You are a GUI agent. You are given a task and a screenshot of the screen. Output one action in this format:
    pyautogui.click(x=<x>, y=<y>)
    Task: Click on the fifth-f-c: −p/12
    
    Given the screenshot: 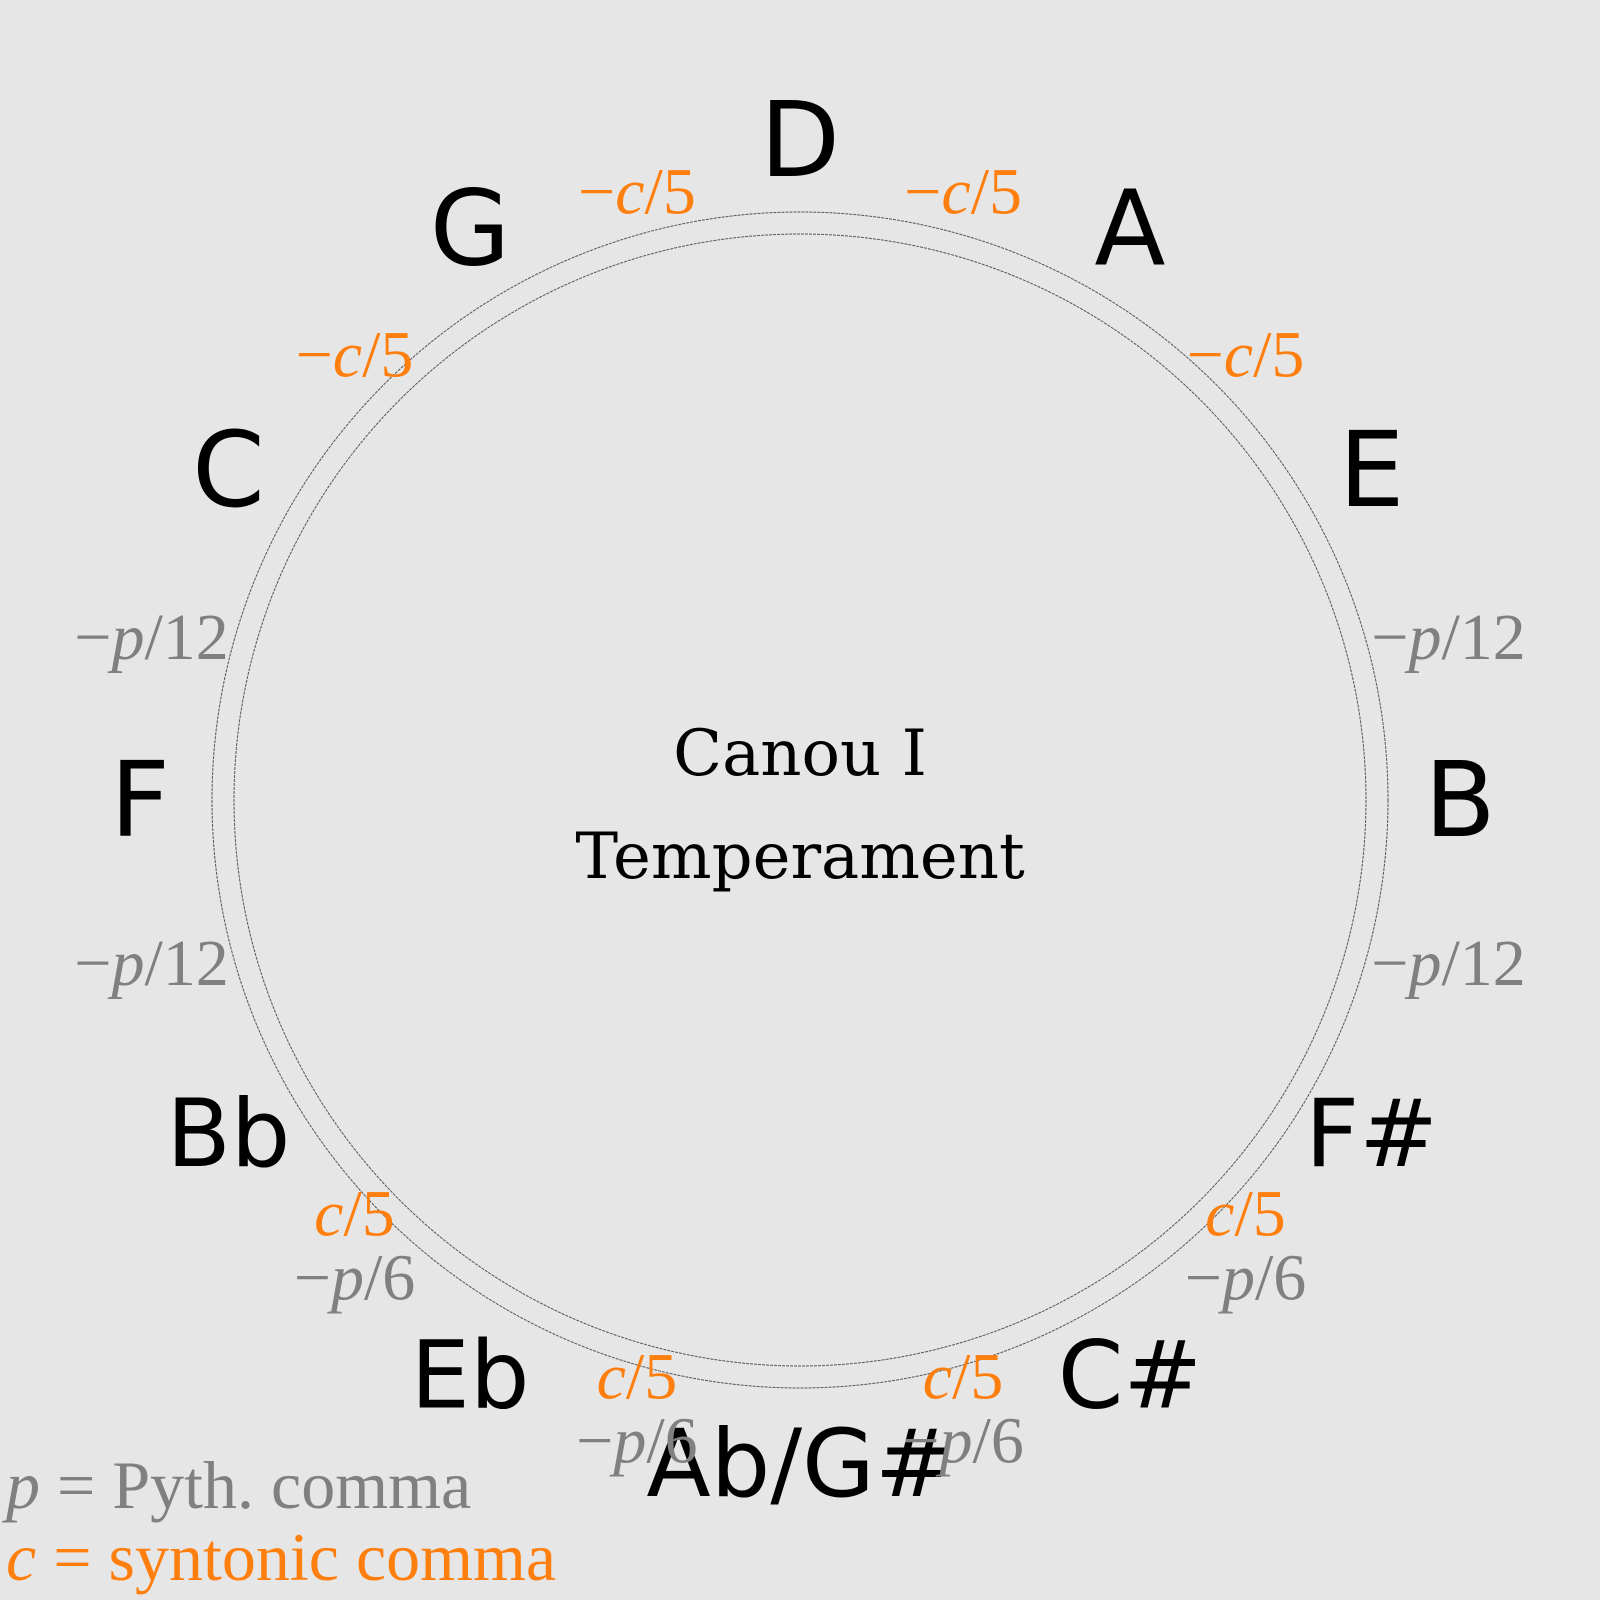 What is the action you would take?
    pyautogui.click(x=151, y=637)
    